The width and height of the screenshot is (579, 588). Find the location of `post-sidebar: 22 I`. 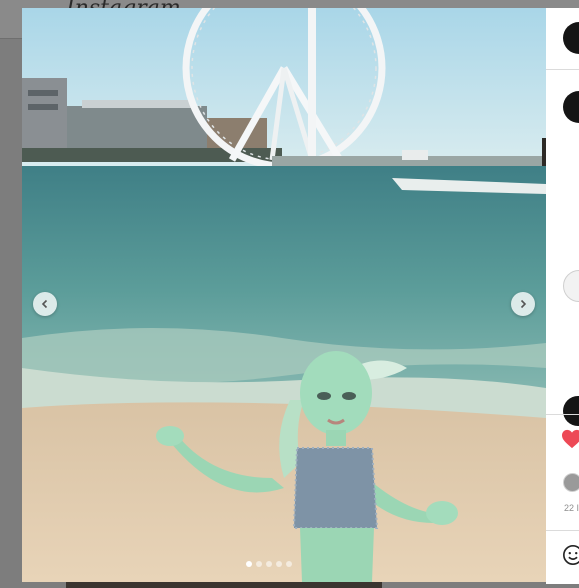

post-sidebar: 22 I is located at coordinates (562, 296).